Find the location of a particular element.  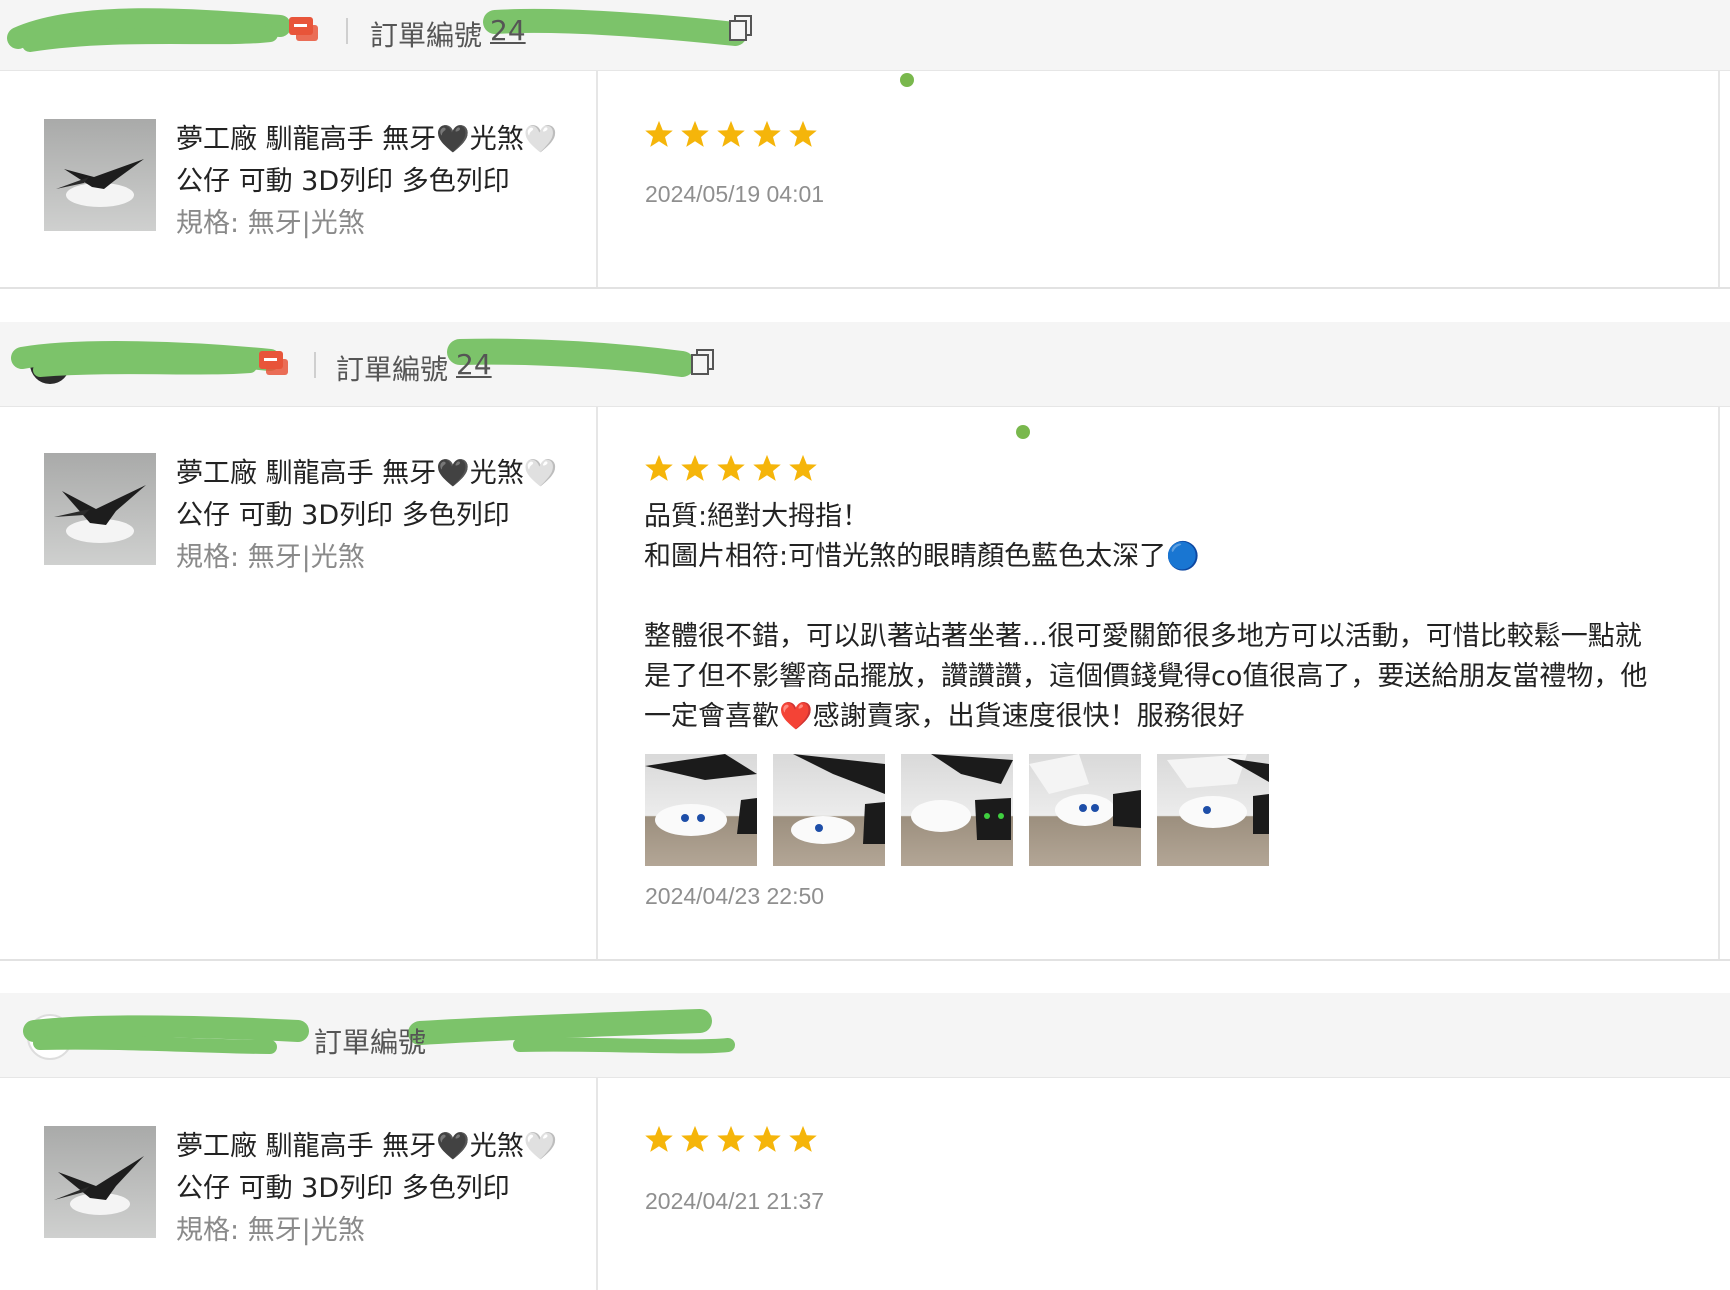

review-date: 2024/04/23 22:50 is located at coordinates (735, 896).